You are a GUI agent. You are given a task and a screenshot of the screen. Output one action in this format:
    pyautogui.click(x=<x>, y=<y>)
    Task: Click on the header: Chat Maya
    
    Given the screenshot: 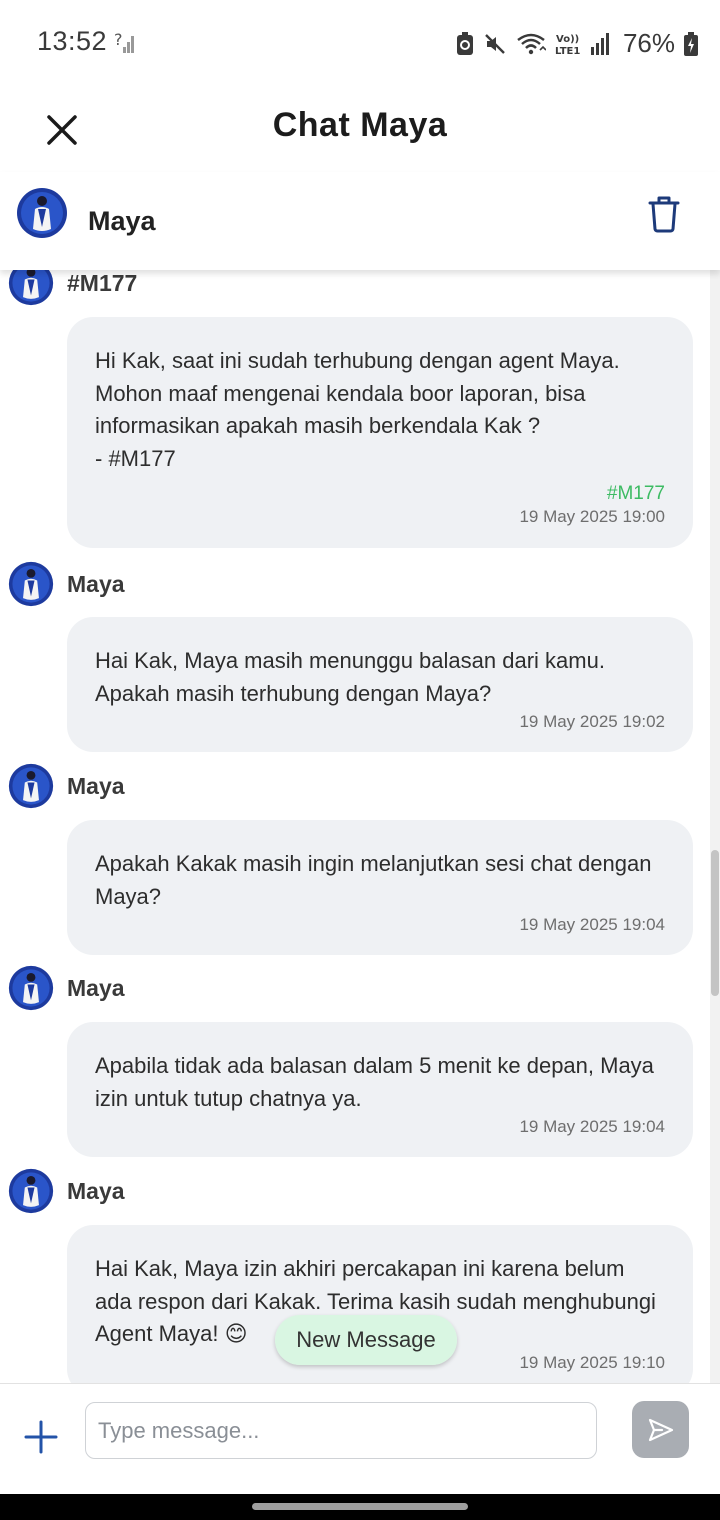 What is the action you would take?
    pyautogui.click(x=360, y=129)
    